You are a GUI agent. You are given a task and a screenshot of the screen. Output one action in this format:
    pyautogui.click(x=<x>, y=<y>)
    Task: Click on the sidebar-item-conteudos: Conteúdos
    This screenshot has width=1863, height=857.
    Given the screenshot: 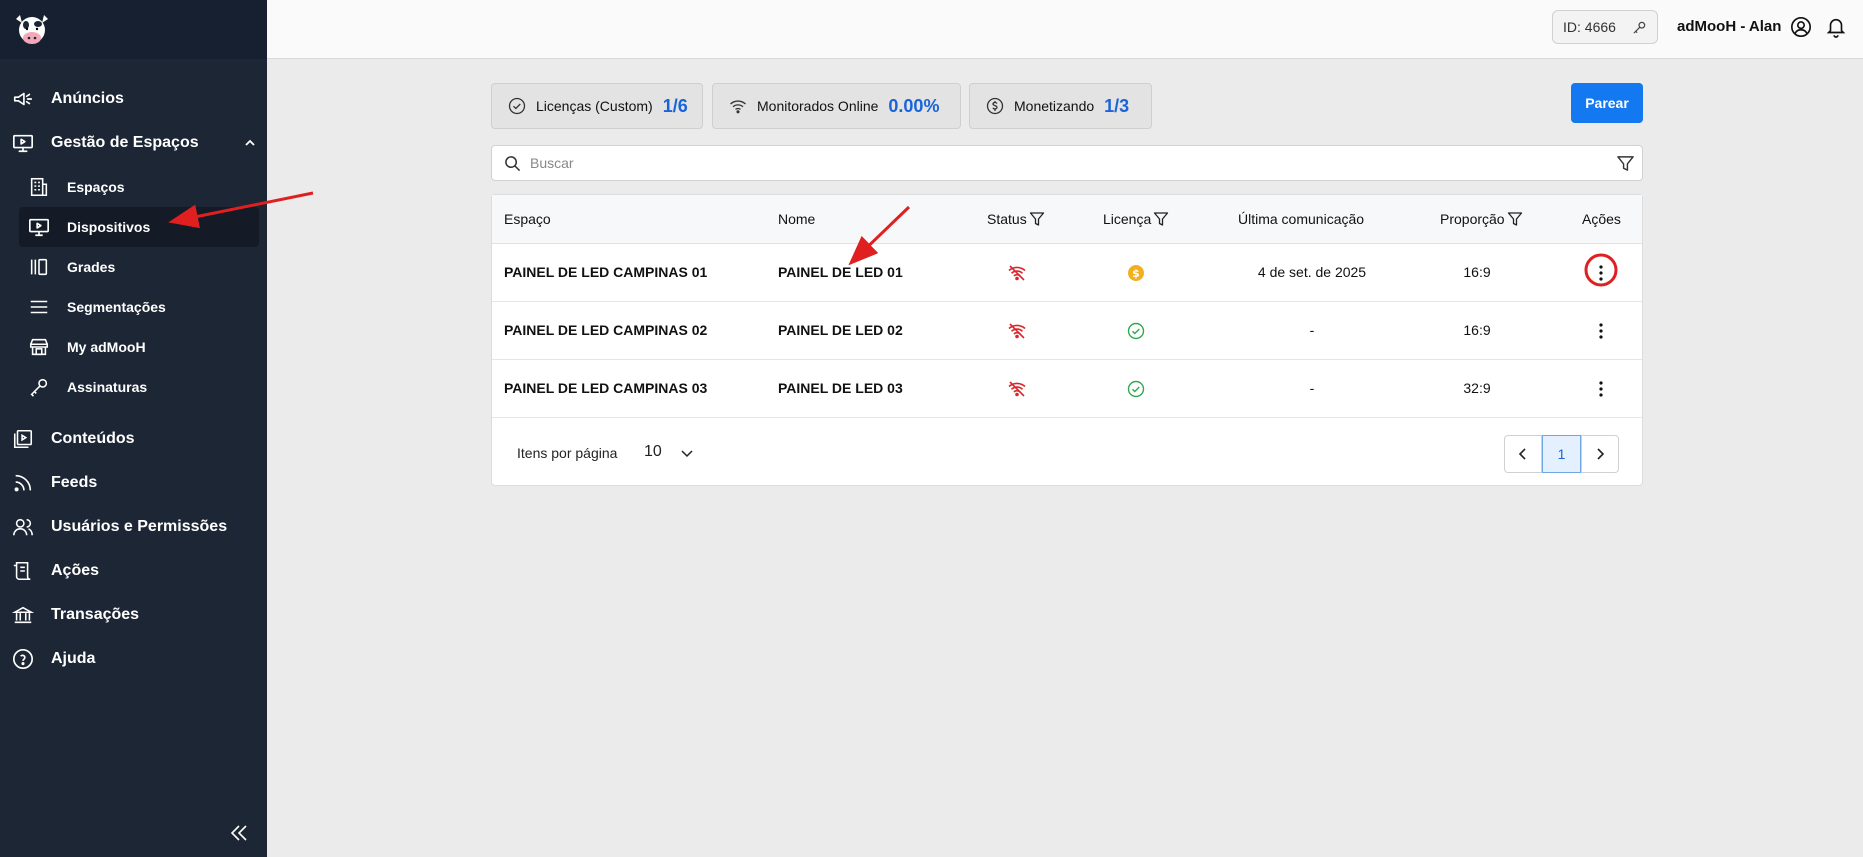 What is the action you would take?
    pyautogui.click(x=133, y=439)
    